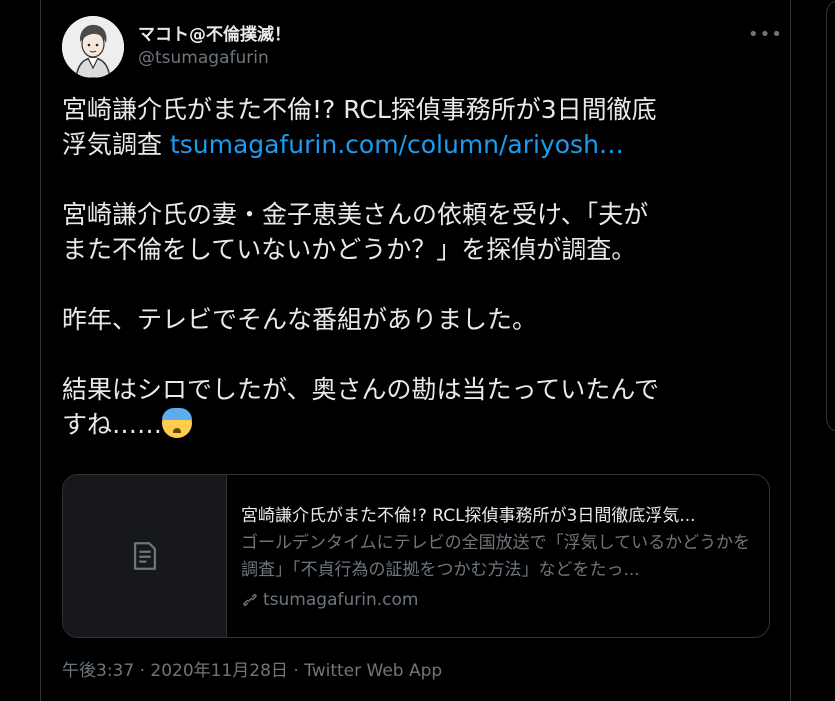 The image size is (835, 701). What do you see at coordinates (359, 109) in the screenshot?
I see `tweet-line-1: 宮崎謙介氏がまた不倫!? RCL探偵事務所が3日間徹底` at bounding box center [359, 109].